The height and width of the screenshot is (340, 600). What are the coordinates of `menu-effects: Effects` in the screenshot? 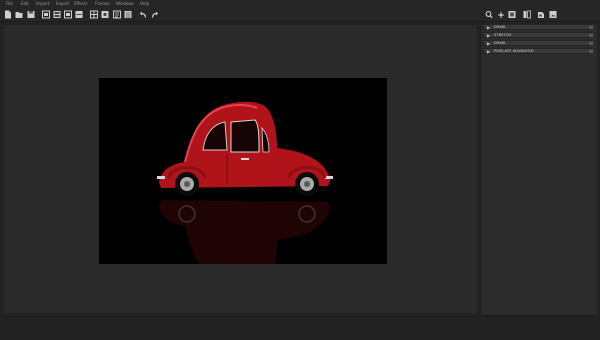 It's located at (81, 4).